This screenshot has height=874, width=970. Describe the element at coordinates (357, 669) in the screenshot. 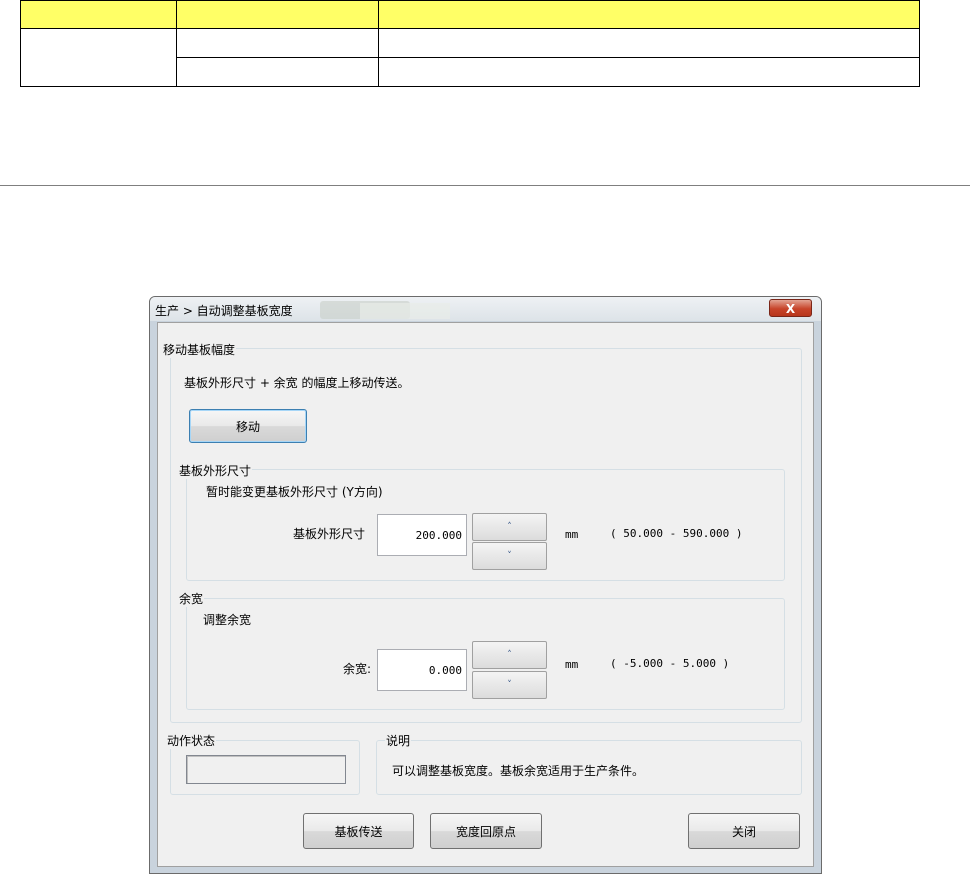

I see `margin-field-label: 余宽:` at that location.